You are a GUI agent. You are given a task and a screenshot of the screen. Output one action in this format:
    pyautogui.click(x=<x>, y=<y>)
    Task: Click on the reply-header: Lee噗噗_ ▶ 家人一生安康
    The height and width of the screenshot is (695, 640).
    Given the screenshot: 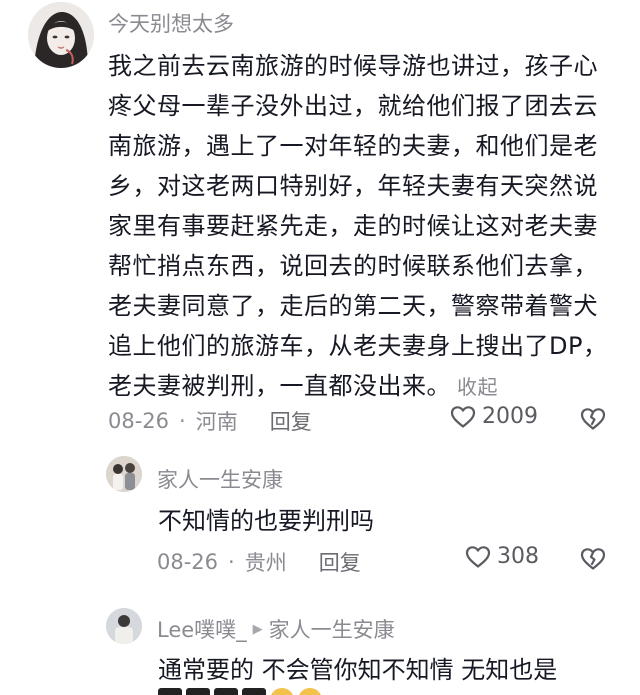 What is the action you would take?
    pyautogui.click(x=276, y=629)
    